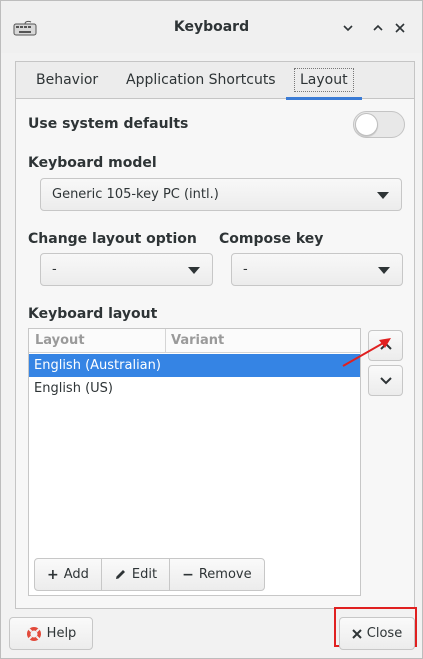 Image resolution: width=423 pixels, height=659 pixels. I want to click on tab-bar: Behavior Application Shortcuts Layout, so click(215, 81).